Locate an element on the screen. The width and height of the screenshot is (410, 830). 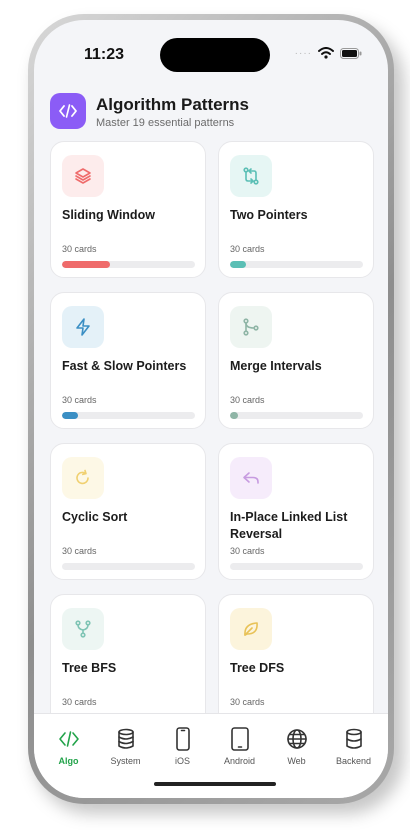
tab-web: Web is located at coordinates (296, 746).